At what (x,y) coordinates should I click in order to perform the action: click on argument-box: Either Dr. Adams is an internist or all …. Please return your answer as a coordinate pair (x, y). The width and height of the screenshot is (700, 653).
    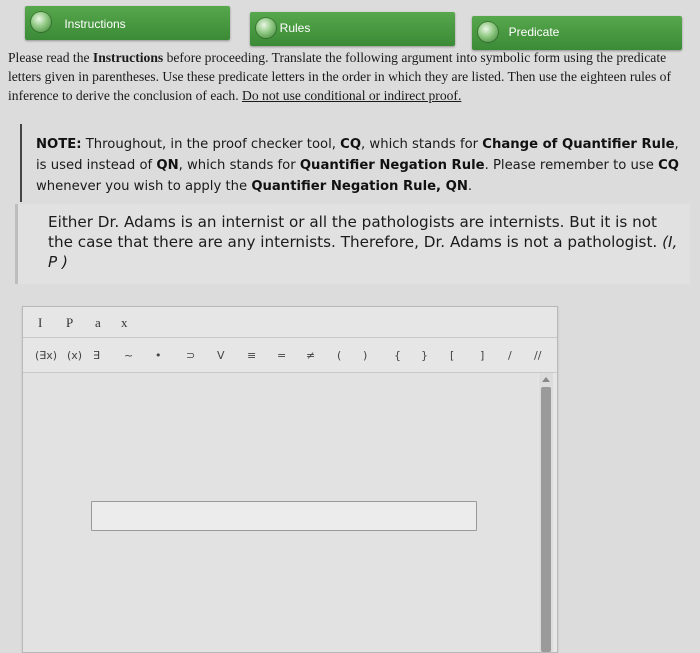
    Looking at the image, I should click on (352, 244).